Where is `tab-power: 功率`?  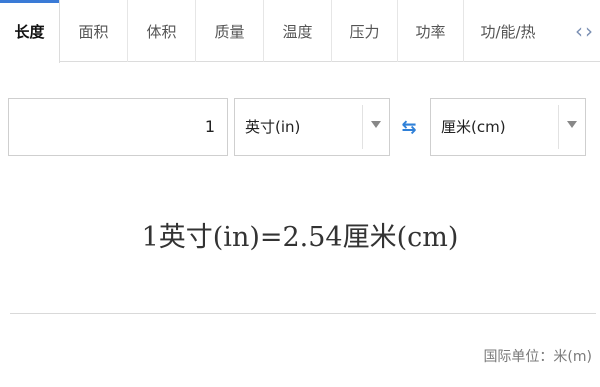 tab-power: 功率 is located at coordinates (431, 31).